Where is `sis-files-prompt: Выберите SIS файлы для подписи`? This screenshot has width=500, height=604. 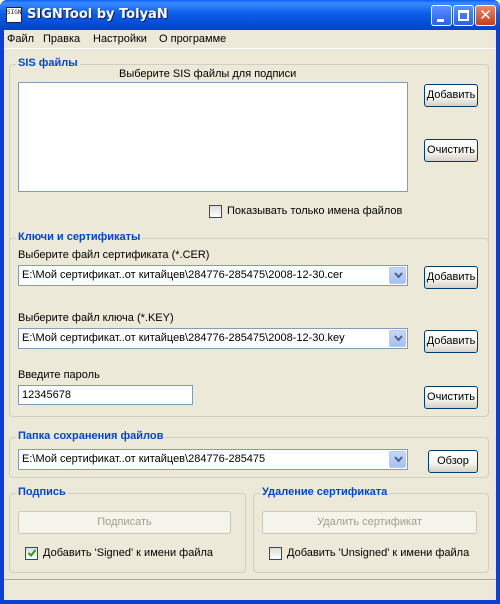 sis-files-prompt: Выберите SIS файлы для подписи is located at coordinates (208, 74).